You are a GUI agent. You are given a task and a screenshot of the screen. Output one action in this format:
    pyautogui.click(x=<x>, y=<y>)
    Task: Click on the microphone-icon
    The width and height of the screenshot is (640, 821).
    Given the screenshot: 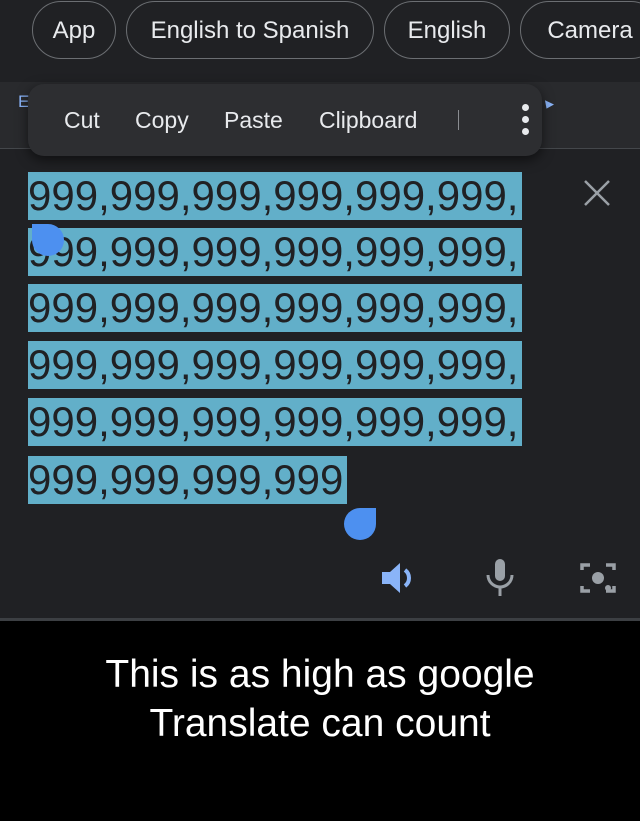 What is the action you would take?
    pyautogui.click(x=500, y=578)
    